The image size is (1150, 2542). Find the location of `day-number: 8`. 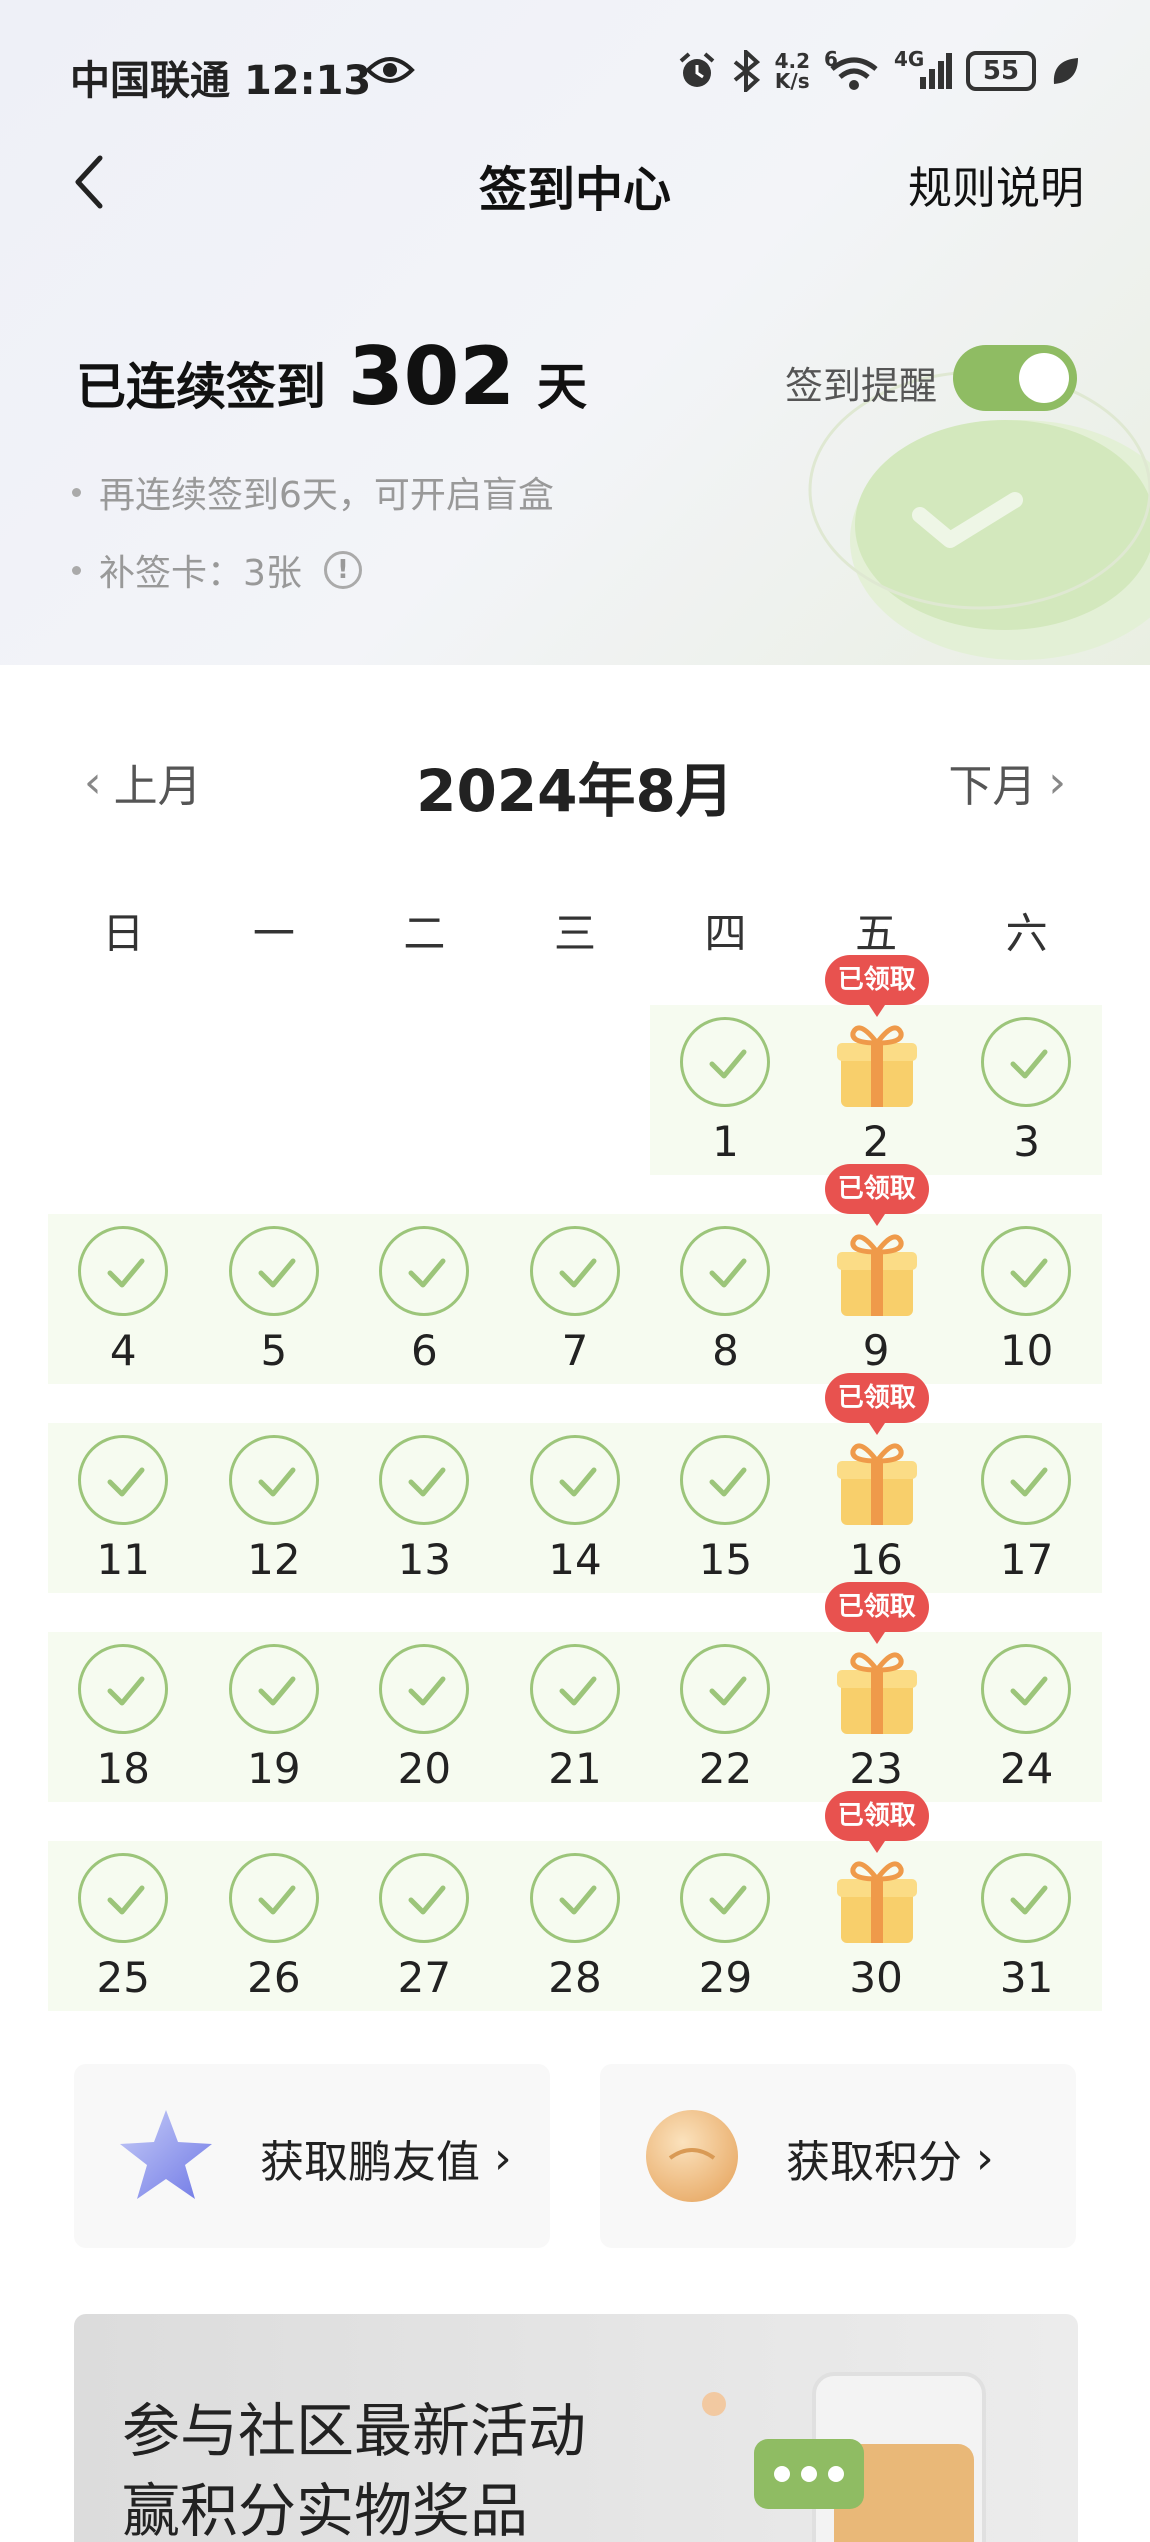

day-number: 8 is located at coordinates (725, 1350).